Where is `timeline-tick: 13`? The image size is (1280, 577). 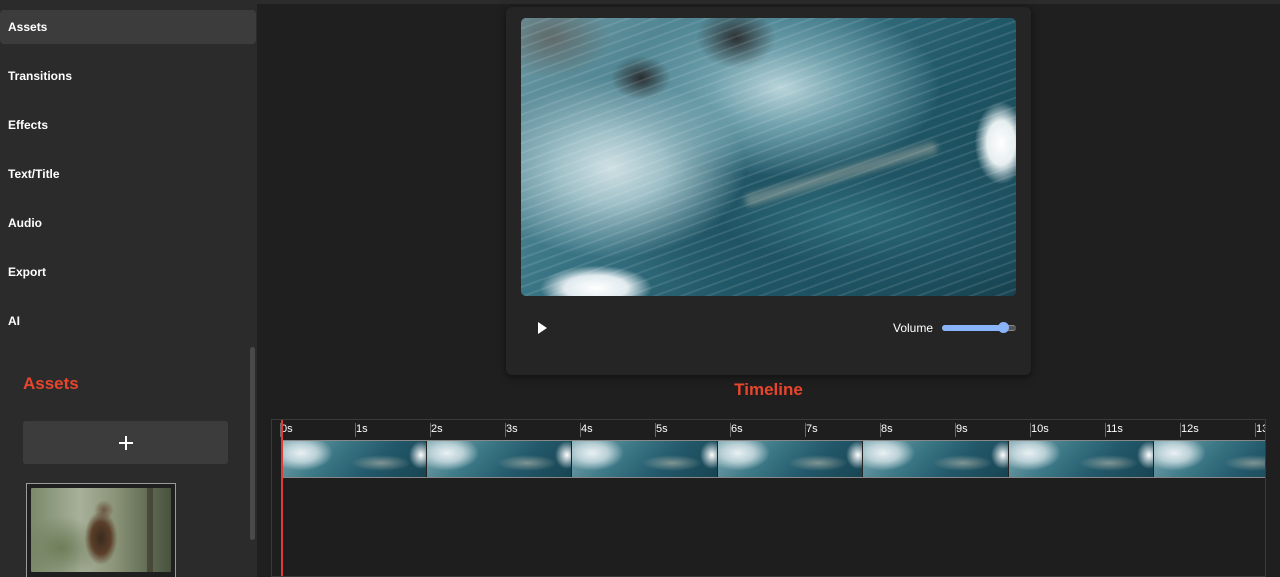
timeline-tick: 13 is located at coordinates (1259, 430).